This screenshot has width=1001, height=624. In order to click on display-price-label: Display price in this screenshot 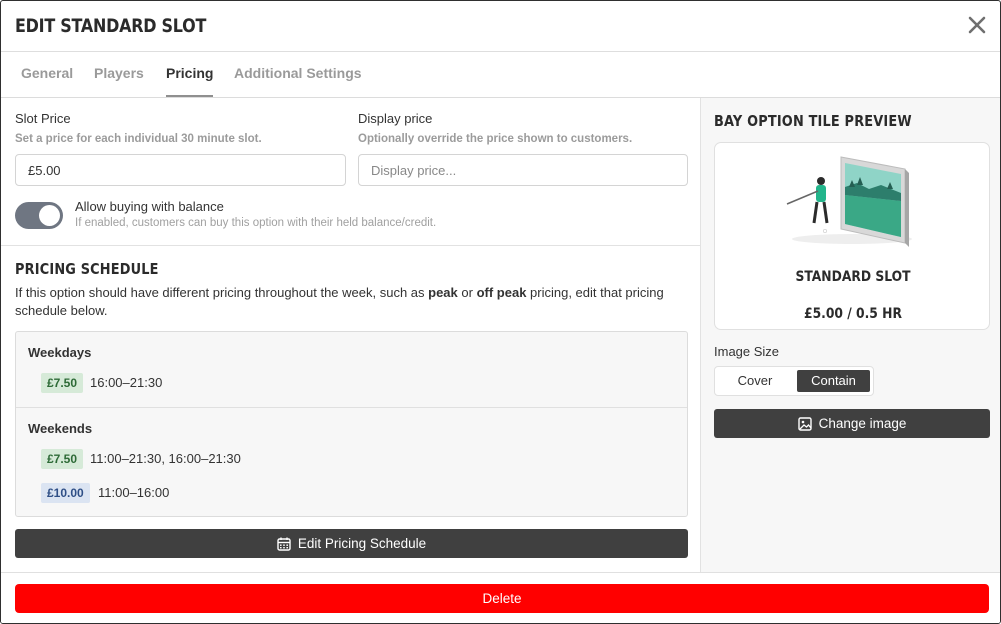, I will do `click(395, 118)`.